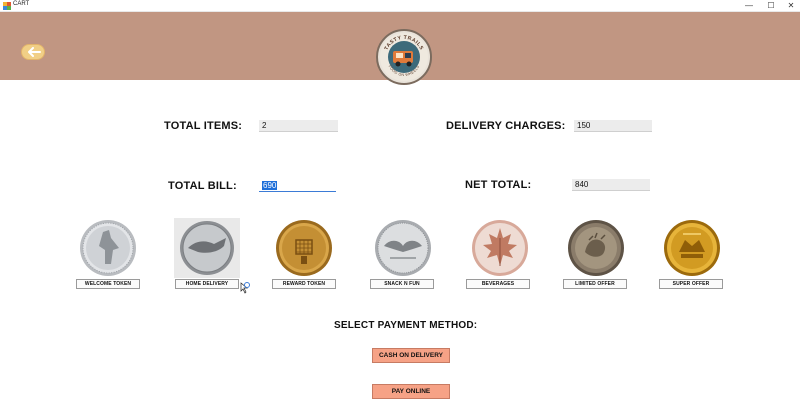 This screenshot has height=412, width=800. I want to click on pay-online-button: PAY ONLINE, so click(411, 391).